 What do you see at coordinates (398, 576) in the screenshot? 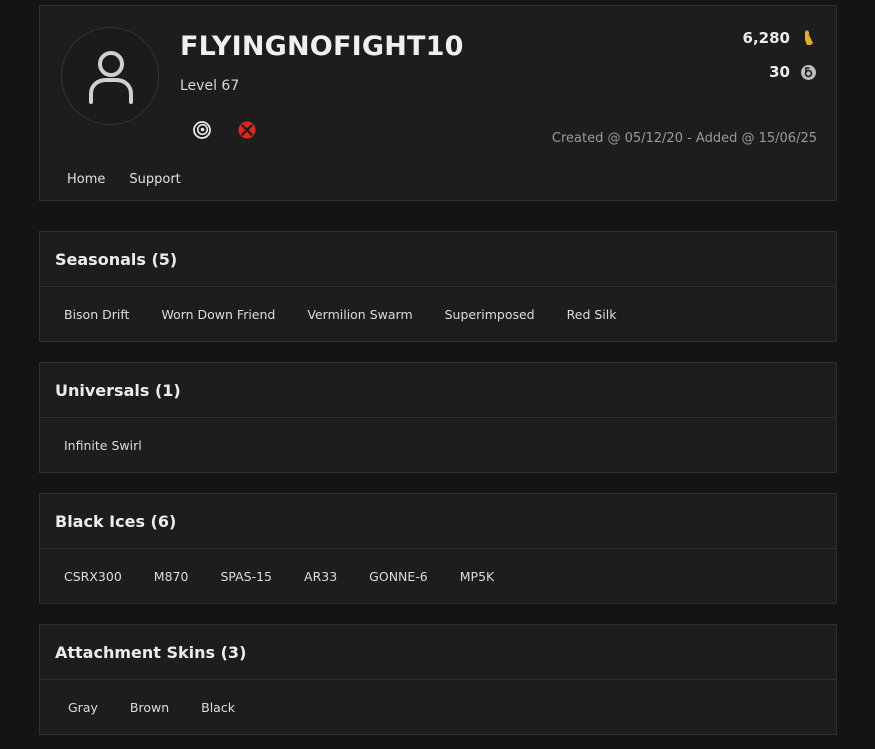
I see `skin-item: GONNE-6` at bounding box center [398, 576].